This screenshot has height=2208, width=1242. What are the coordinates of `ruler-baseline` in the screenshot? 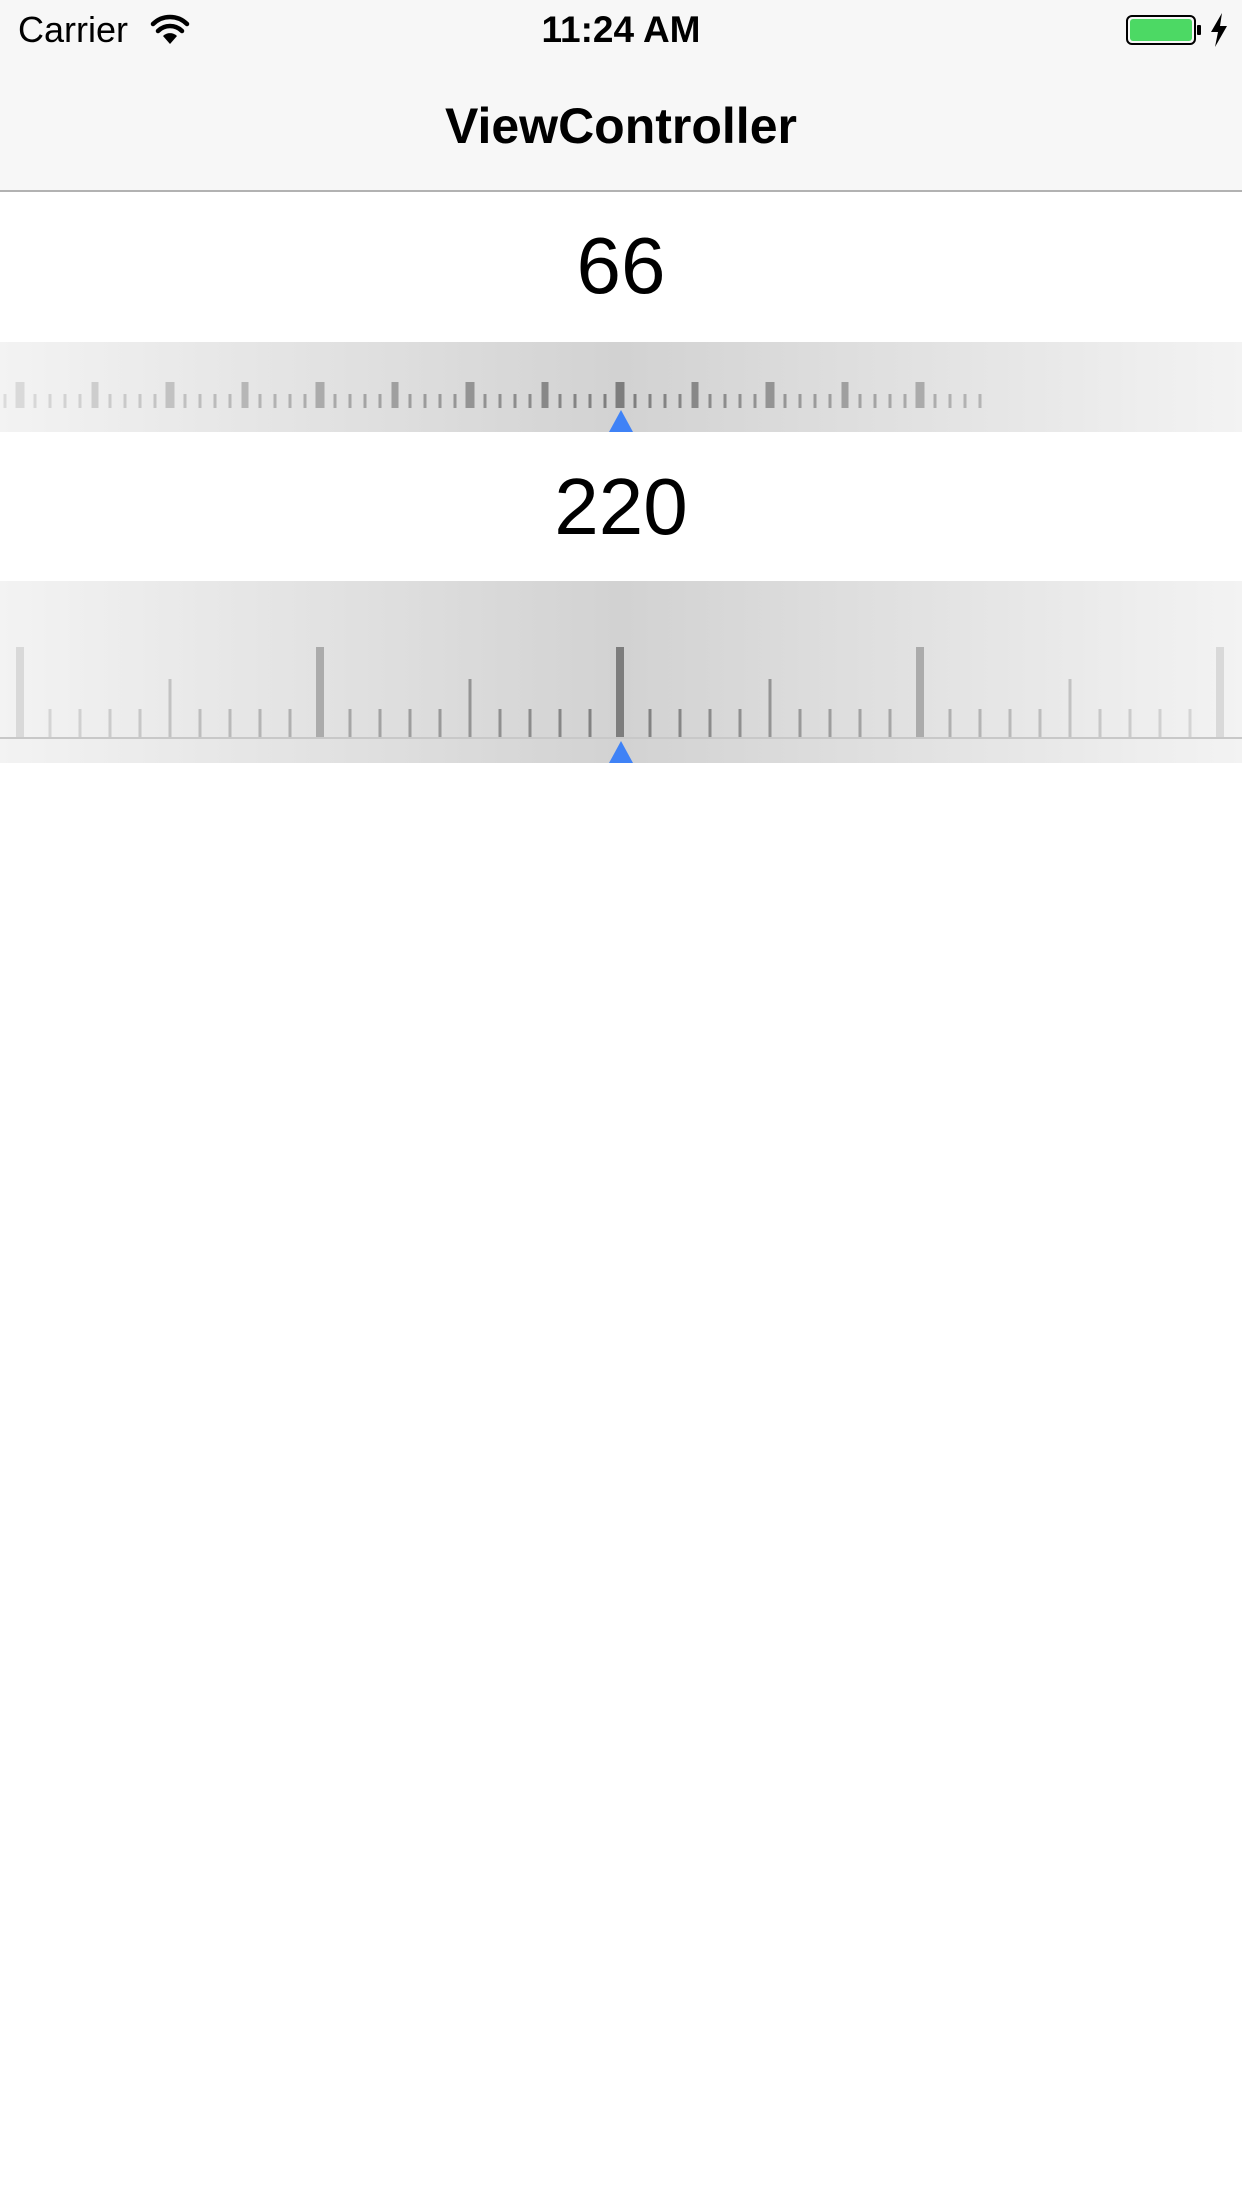 It's located at (621, 738).